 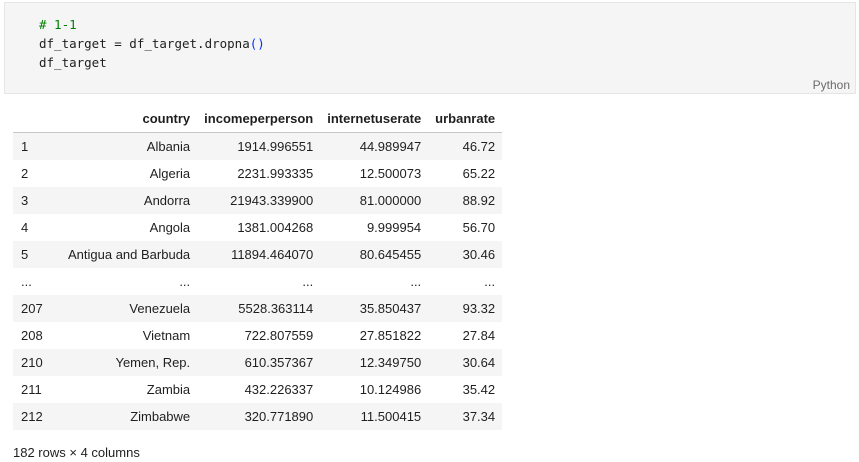 I want to click on cell-incomeperperson: 432.226337, so click(x=279, y=389).